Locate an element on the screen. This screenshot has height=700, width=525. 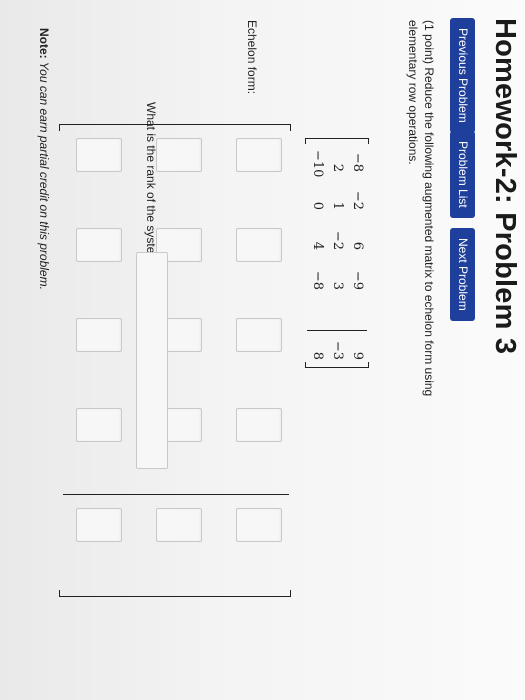
echelon-input-r3c3 is located at coordinates (99, 335).